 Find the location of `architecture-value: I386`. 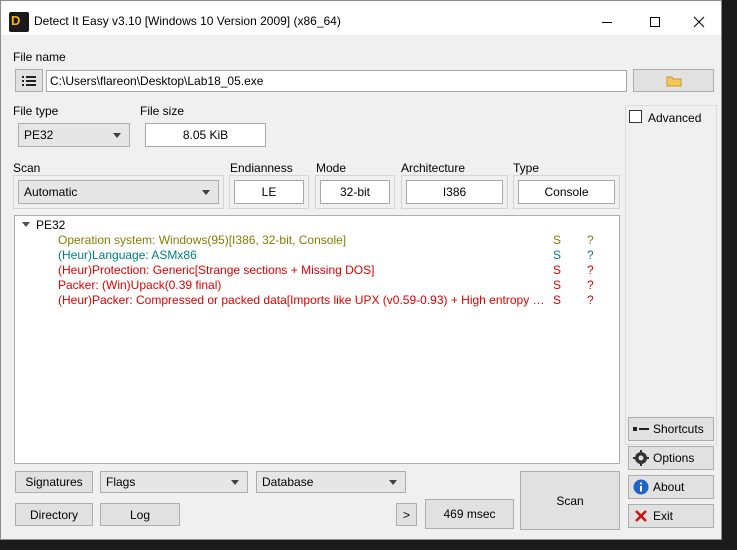

architecture-value: I386 is located at coordinates (454, 192).